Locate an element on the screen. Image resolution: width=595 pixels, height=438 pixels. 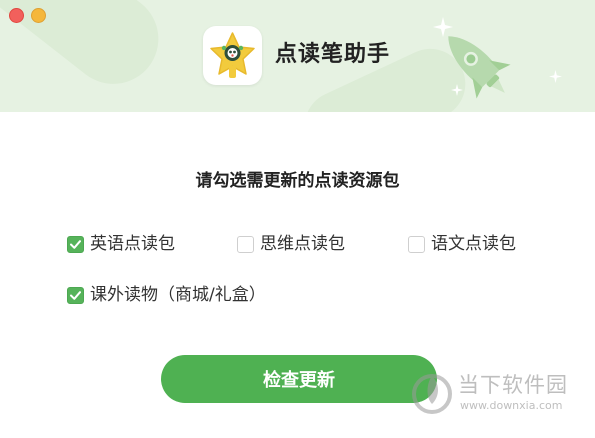
thinking-pack-checkbox is located at coordinates (245, 244).